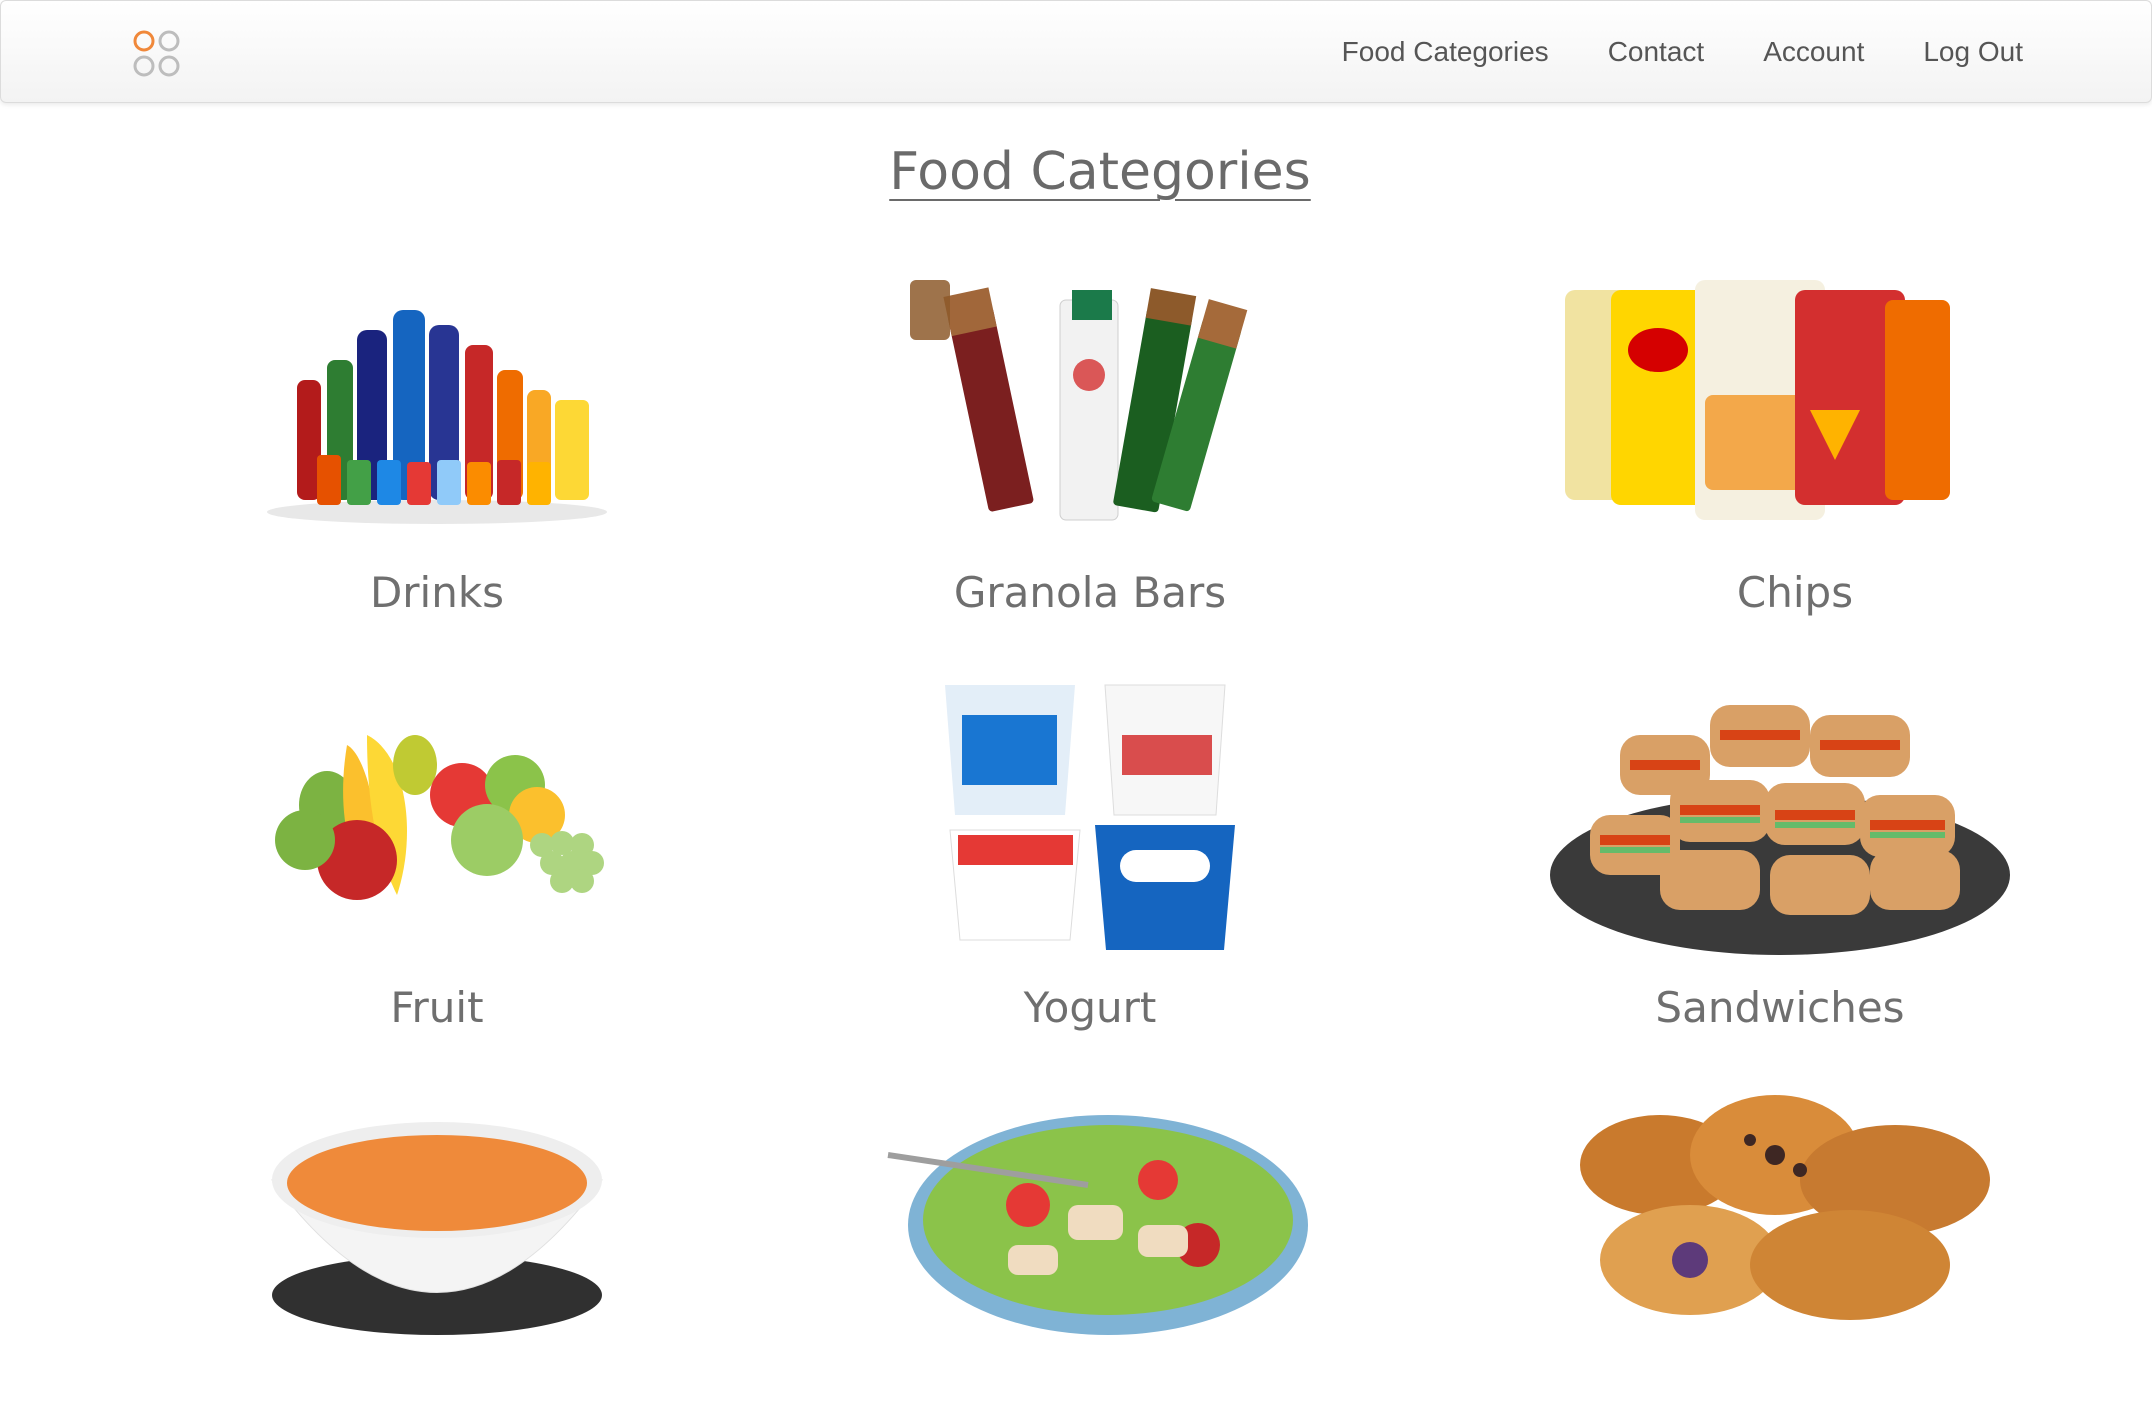  I want to click on category-label-drinks: Drinks, so click(437, 592).